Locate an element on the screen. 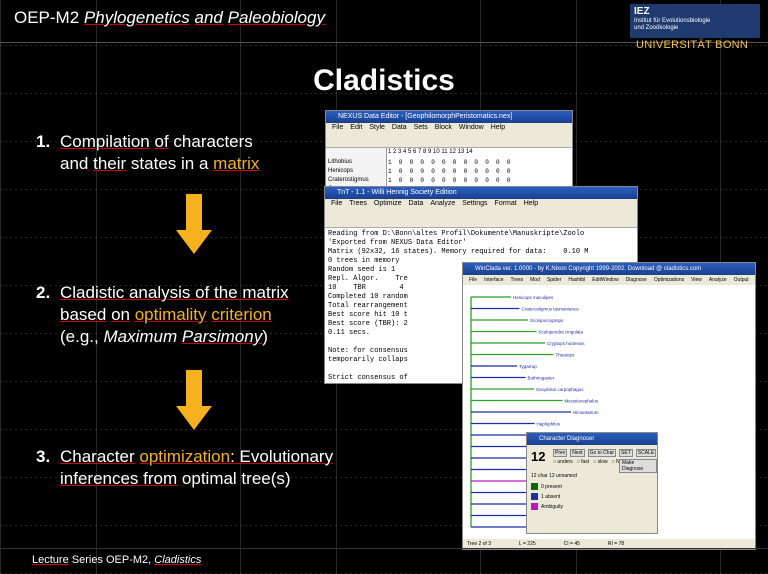  footer: Lecture Series OEP-M2, Cladistics is located at coordinates (116, 560).